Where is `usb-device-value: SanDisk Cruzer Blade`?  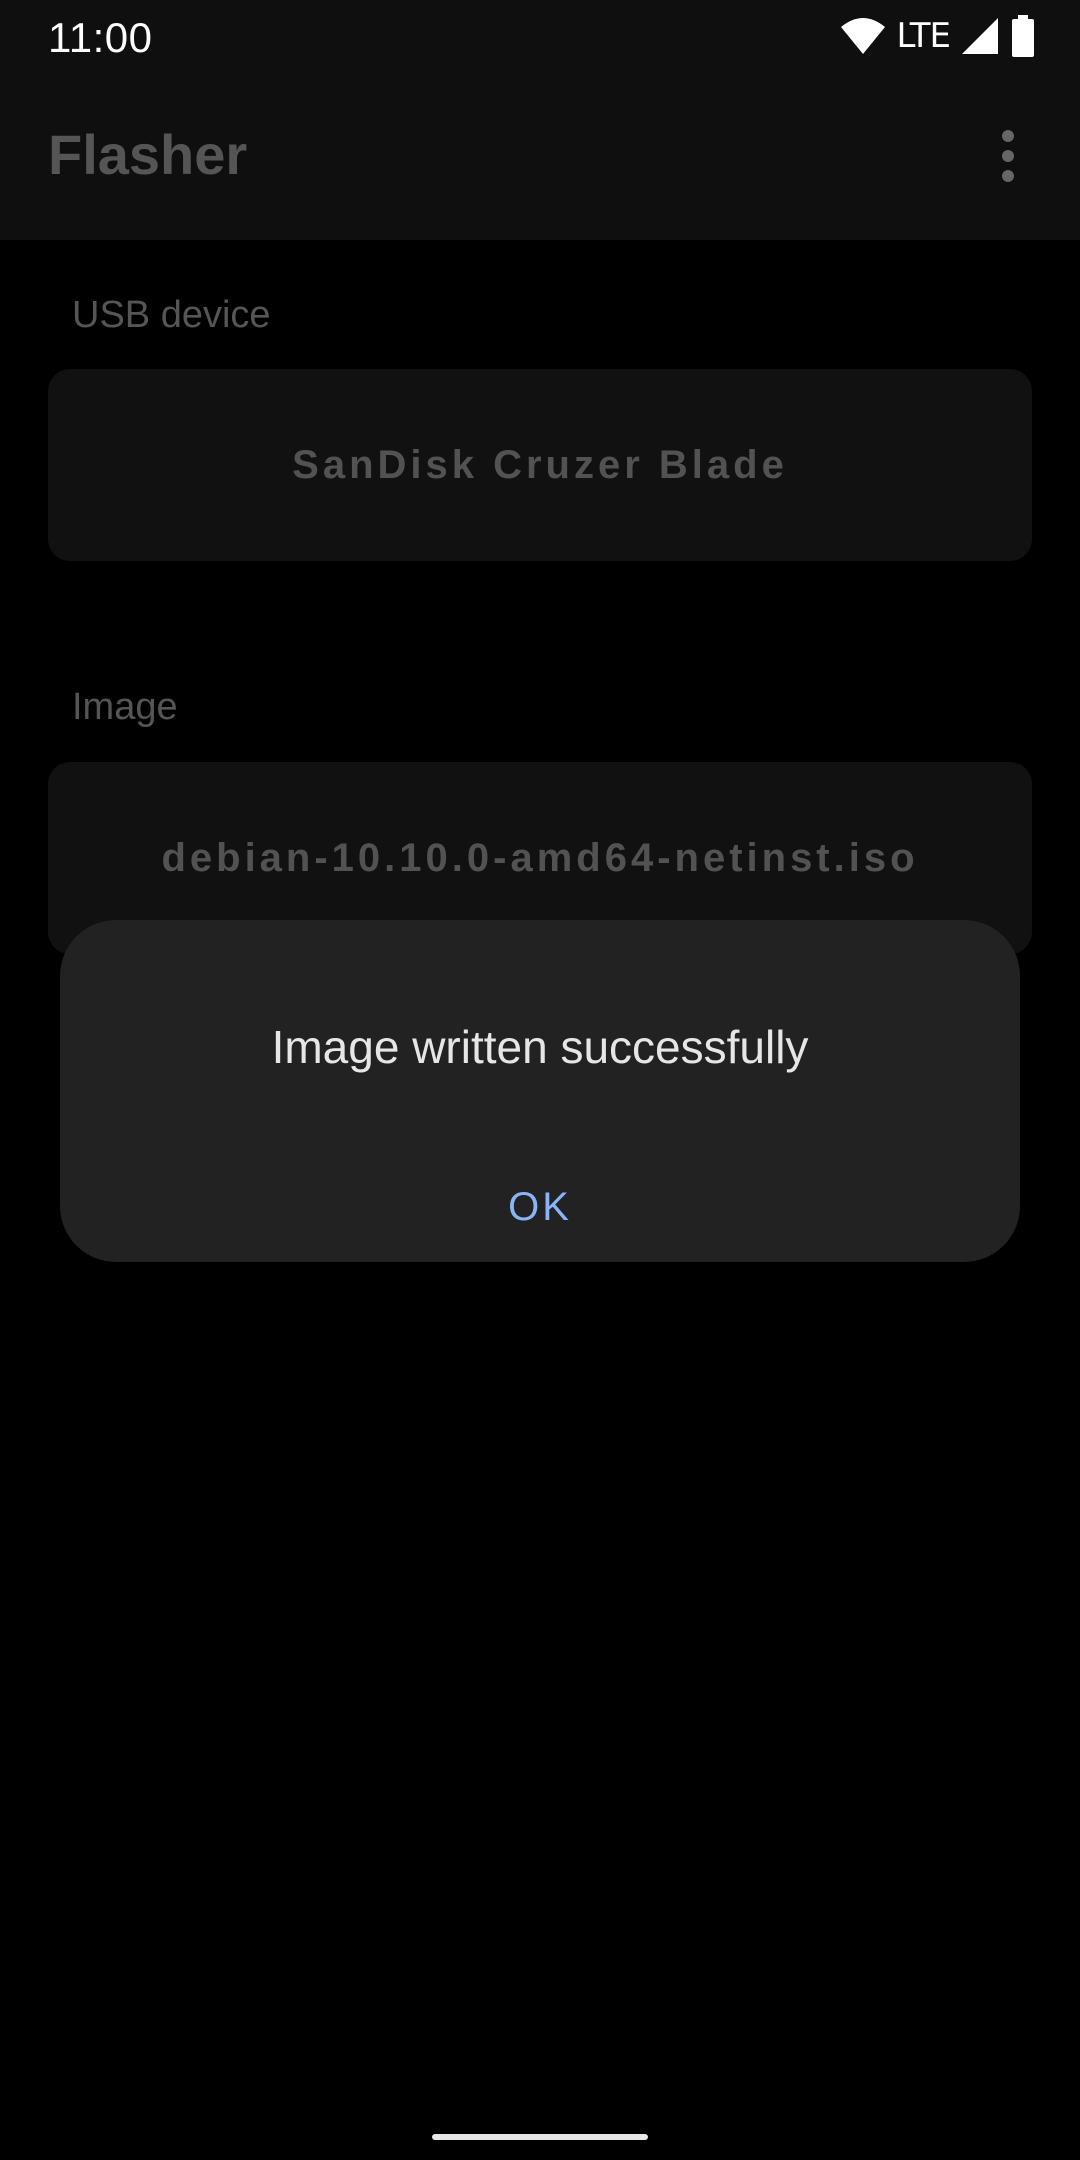 usb-device-value: SanDisk Cruzer Blade is located at coordinates (540, 464).